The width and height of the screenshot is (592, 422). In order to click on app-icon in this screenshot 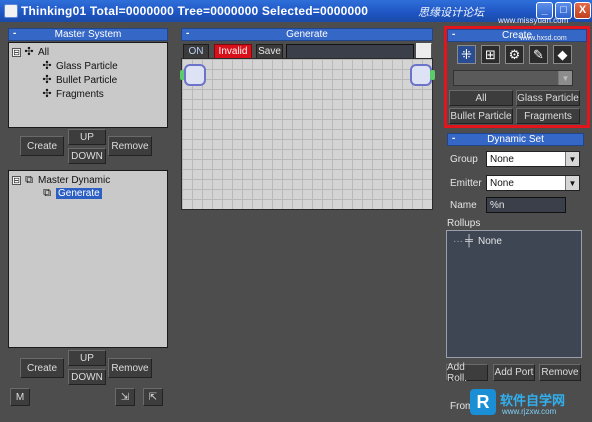, I will do `click(11, 11)`.